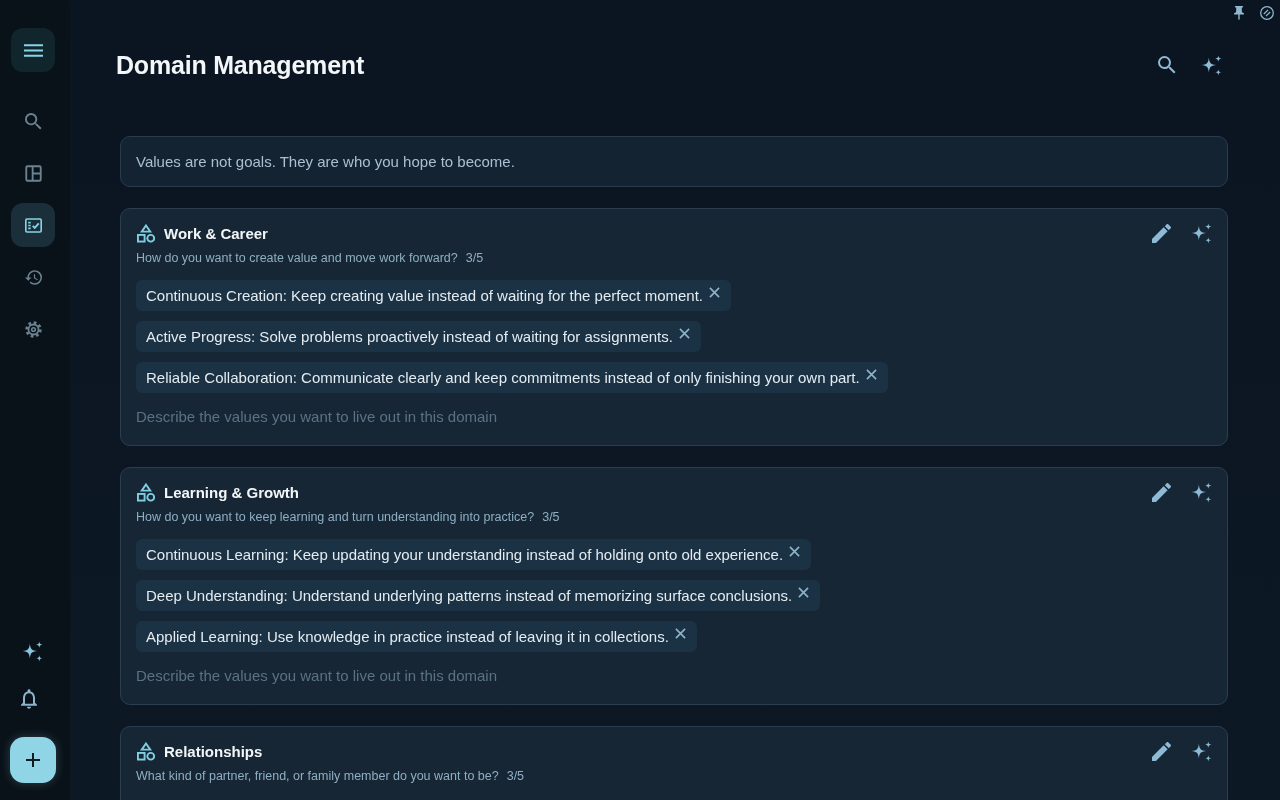 The height and width of the screenshot is (800, 1280). I want to click on bell-icon, so click(29, 699).